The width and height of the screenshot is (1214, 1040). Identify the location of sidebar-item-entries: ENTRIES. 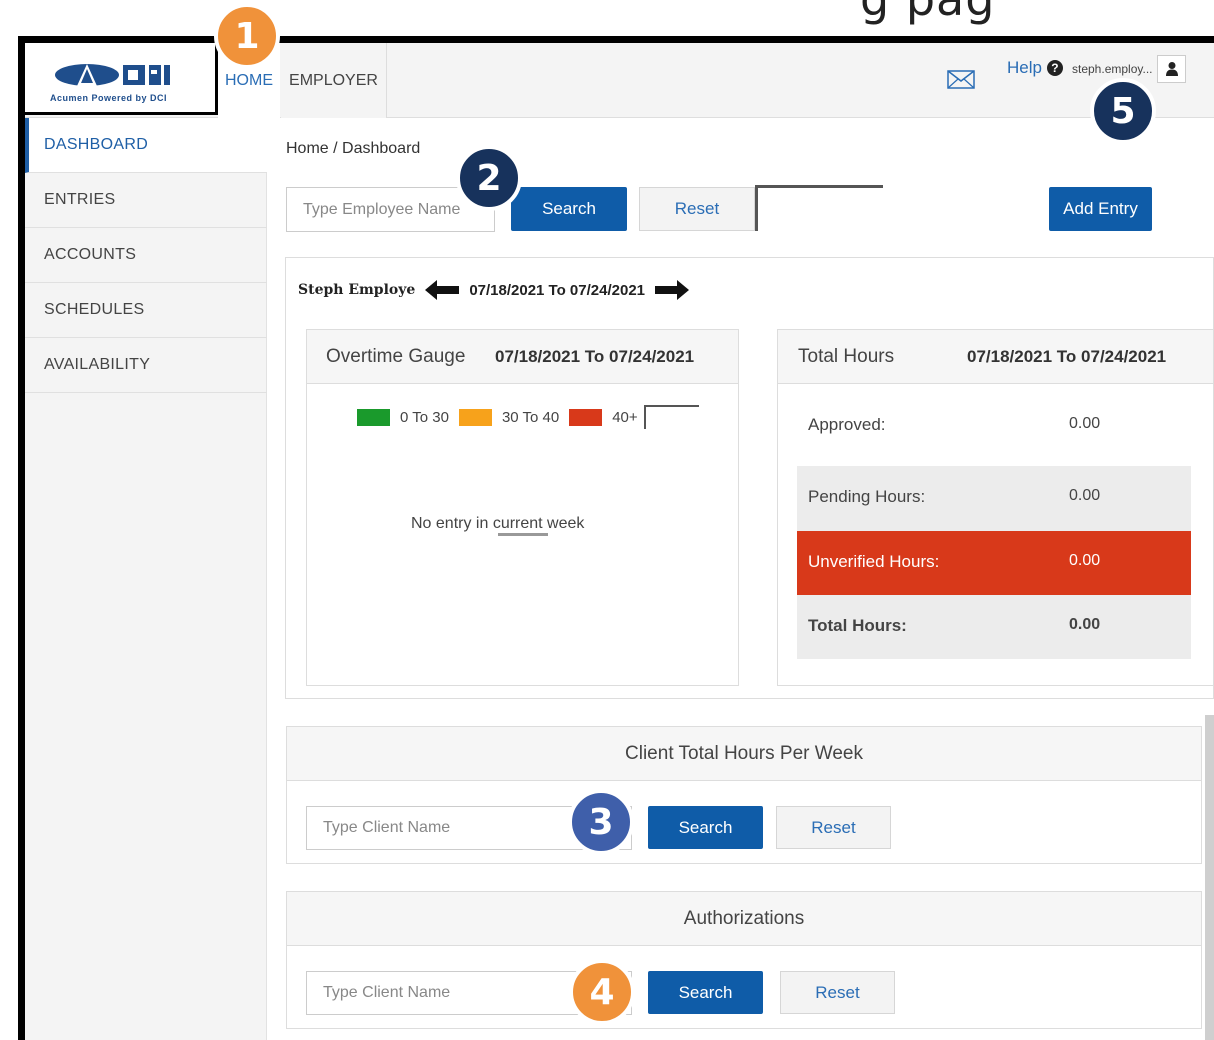
(146, 200).